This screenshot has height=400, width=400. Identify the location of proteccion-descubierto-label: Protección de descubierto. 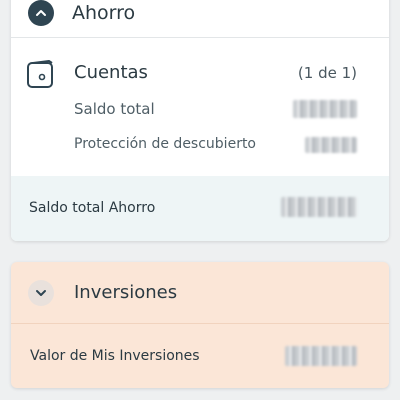
(165, 144).